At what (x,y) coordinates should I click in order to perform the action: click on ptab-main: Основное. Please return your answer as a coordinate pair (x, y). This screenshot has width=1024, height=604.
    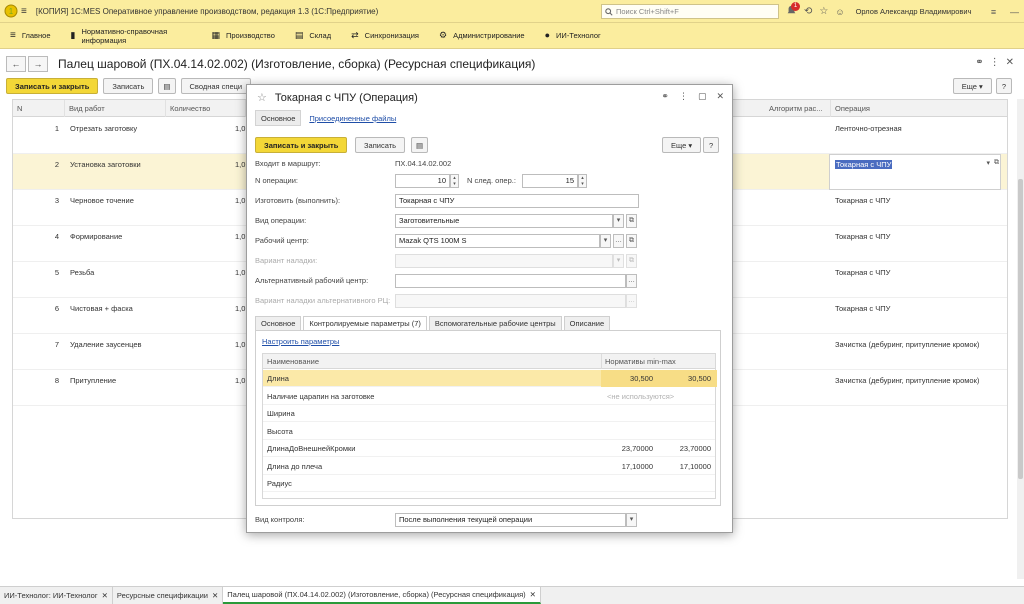
    Looking at the image, I should click on (278, 323).